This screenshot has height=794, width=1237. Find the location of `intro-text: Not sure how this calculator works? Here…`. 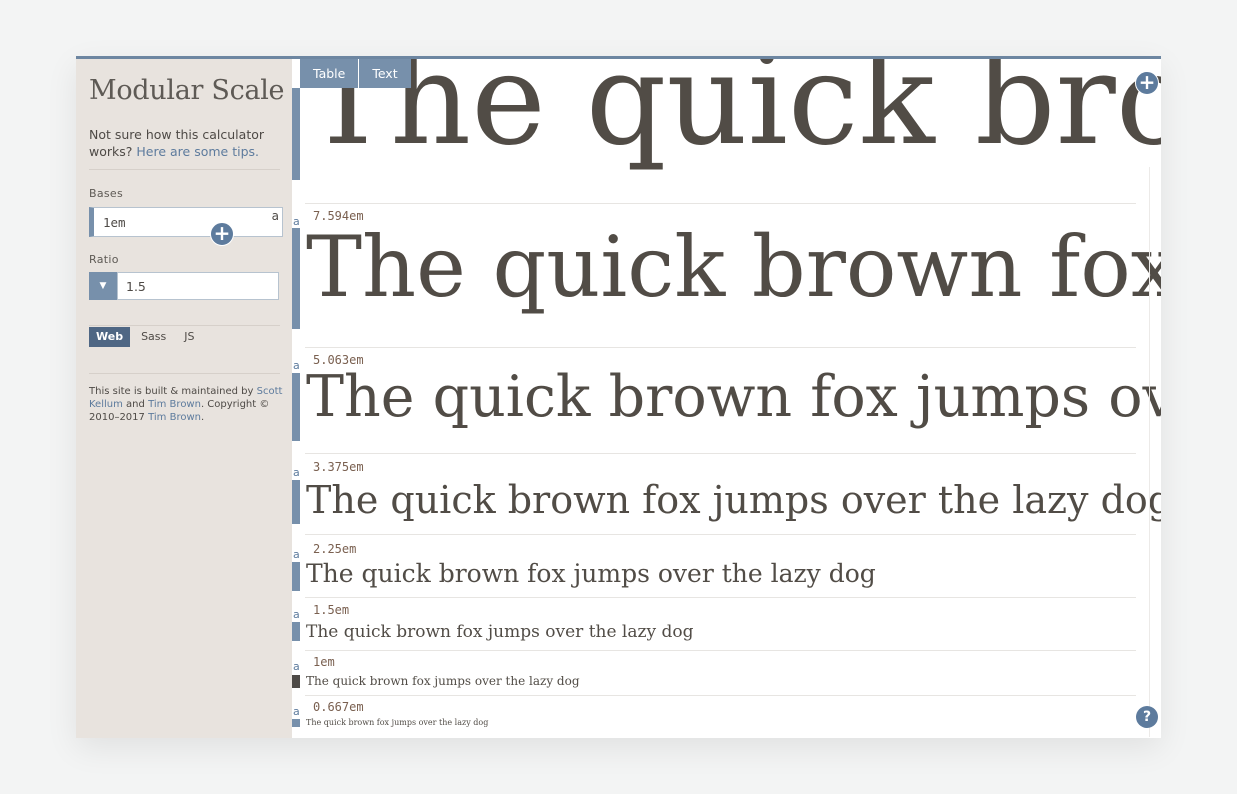

intro-text: Not sure how this calculator works? Here… is located at coordinates (186, 143).